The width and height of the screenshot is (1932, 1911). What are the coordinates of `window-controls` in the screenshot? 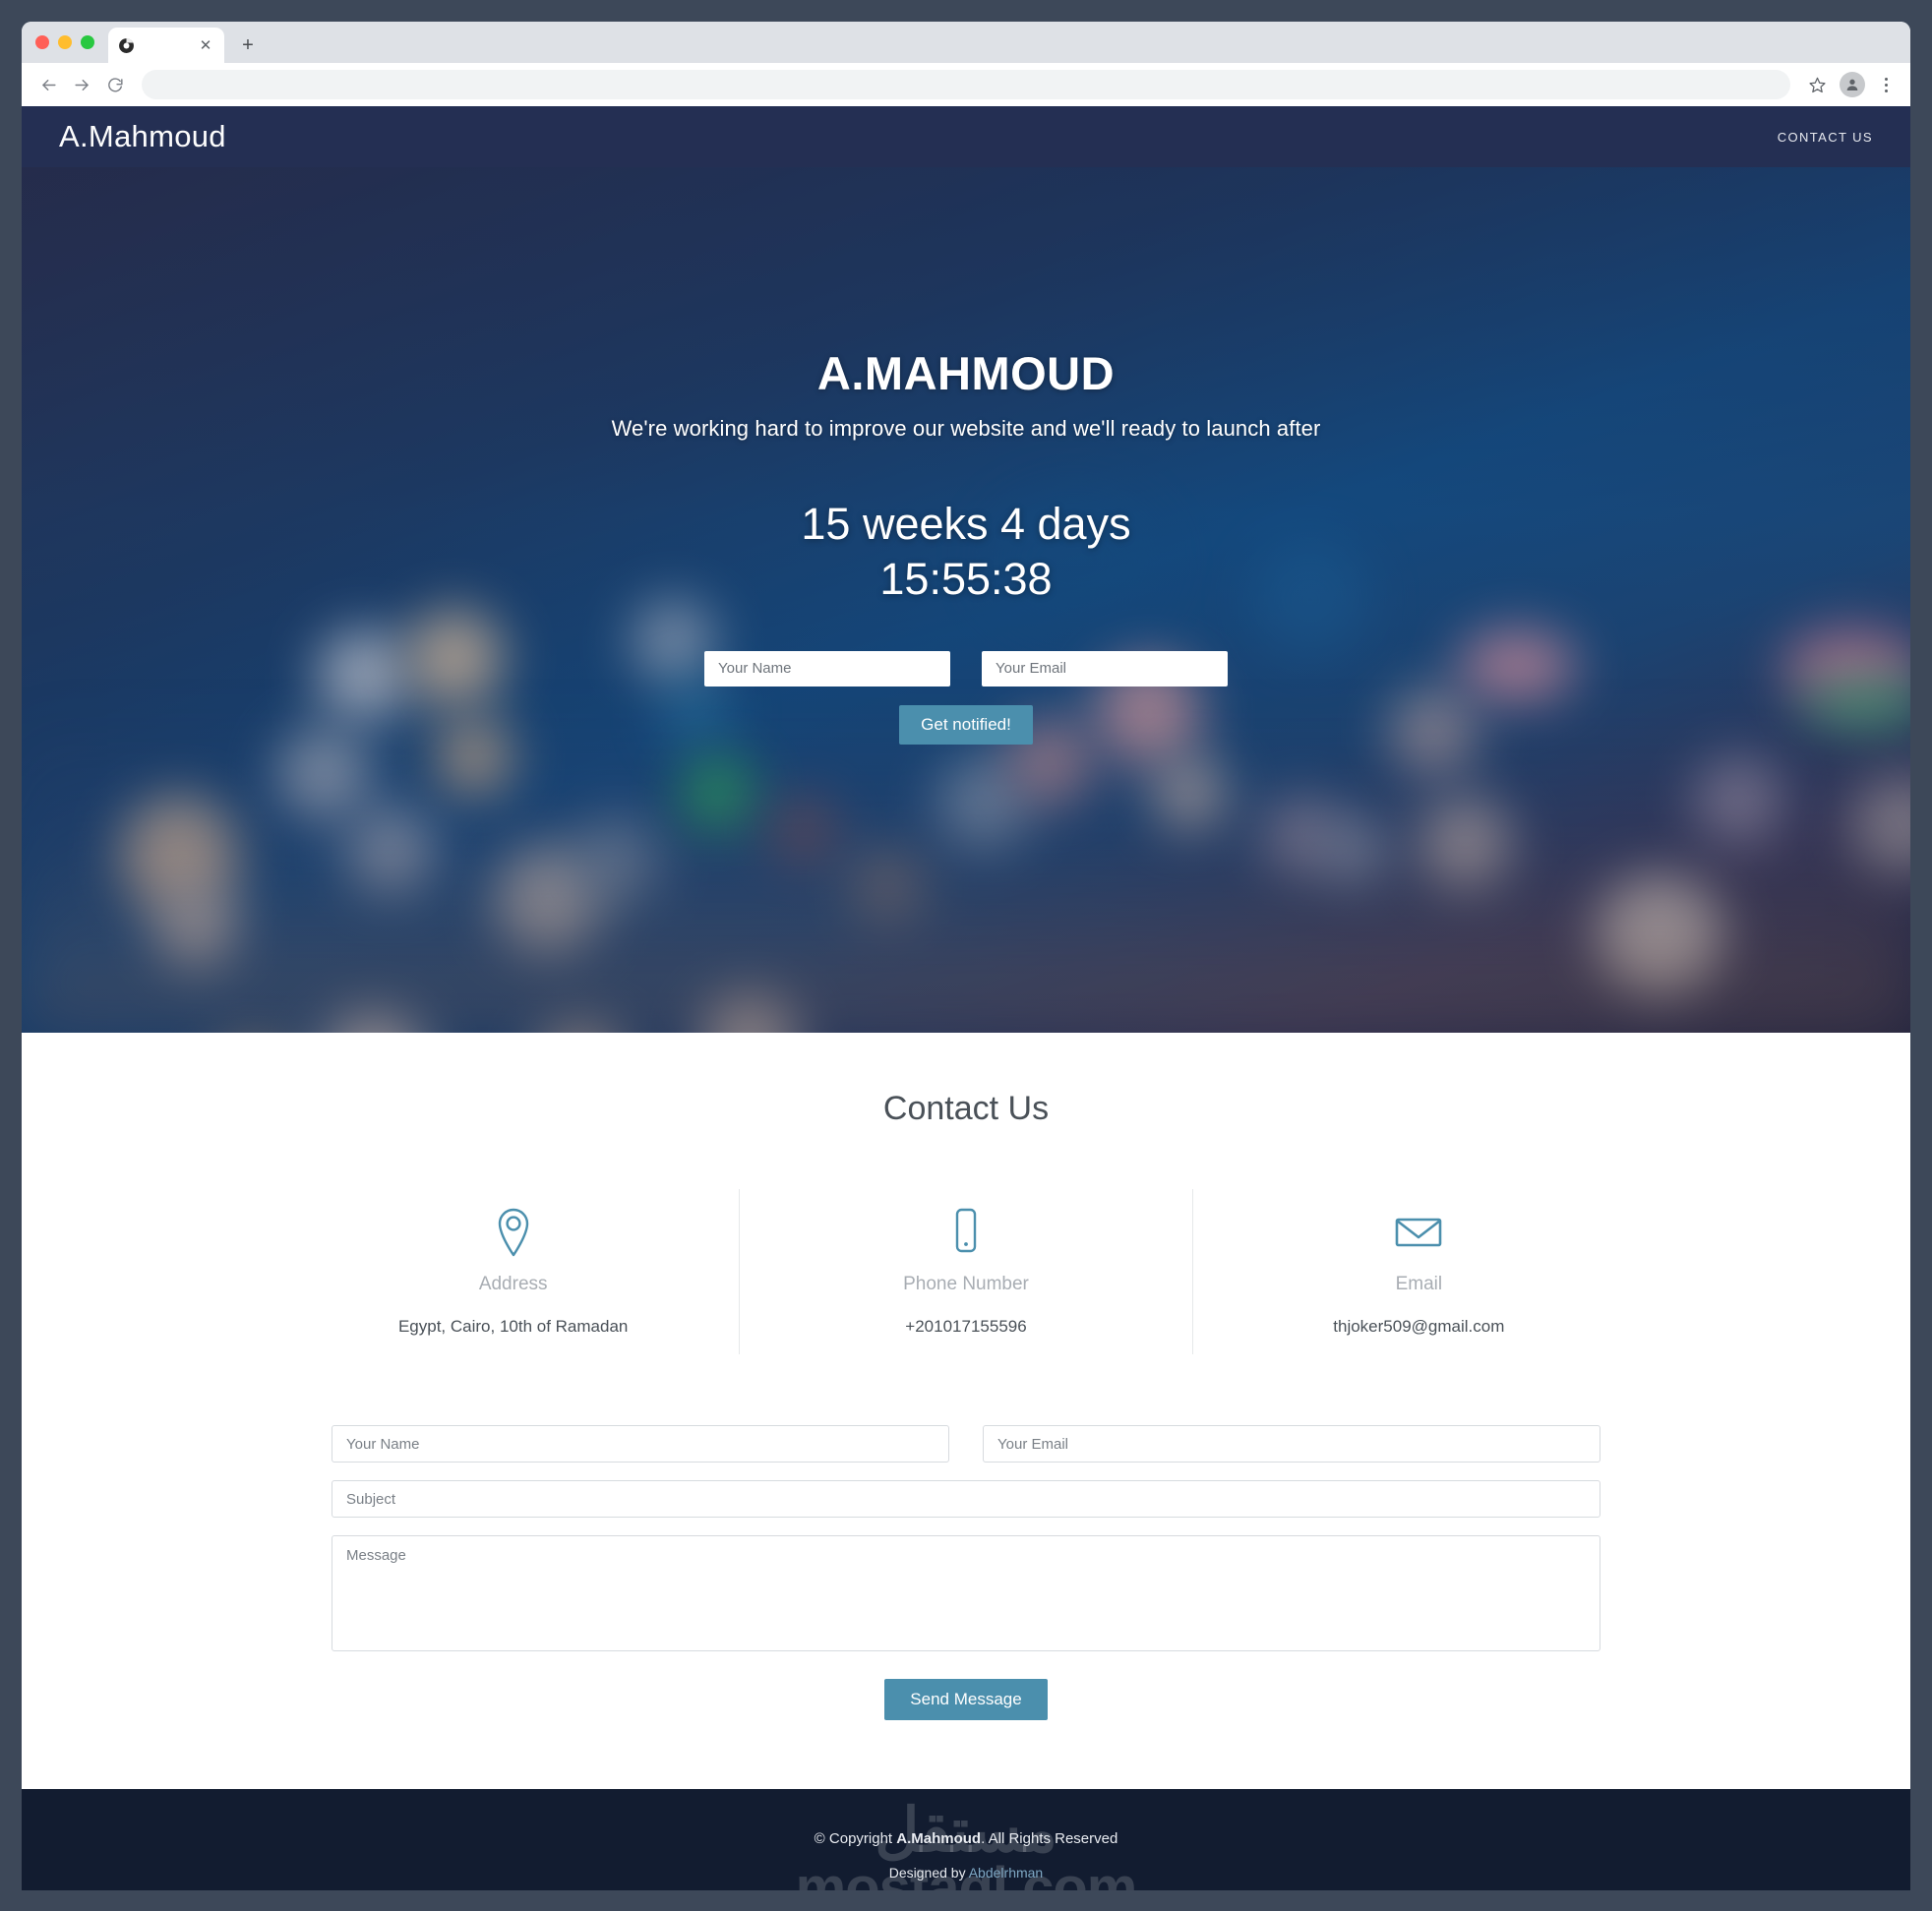 It's located at (72, 42).